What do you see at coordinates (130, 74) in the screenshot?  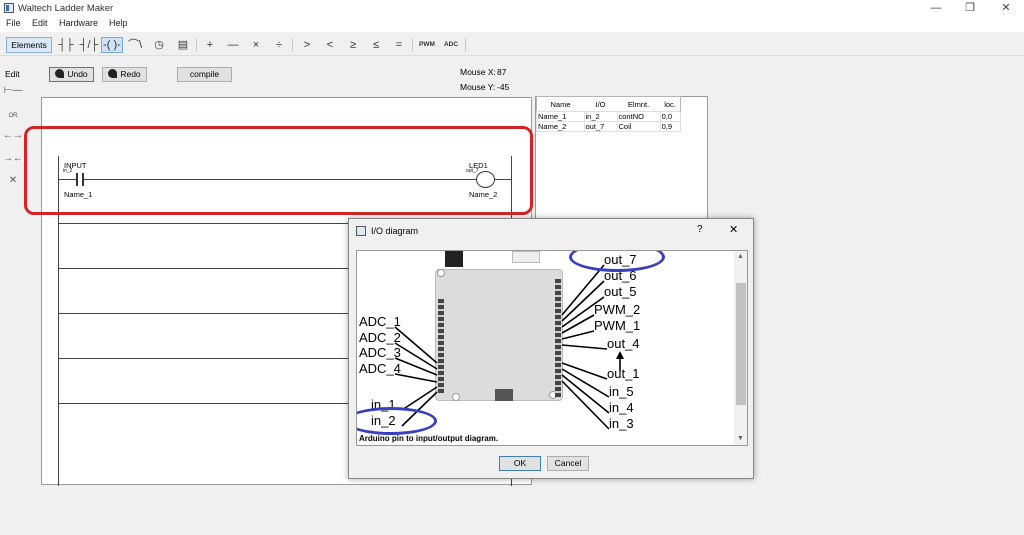 I see `redo-label: Redo` at bounding box center [130, 74].